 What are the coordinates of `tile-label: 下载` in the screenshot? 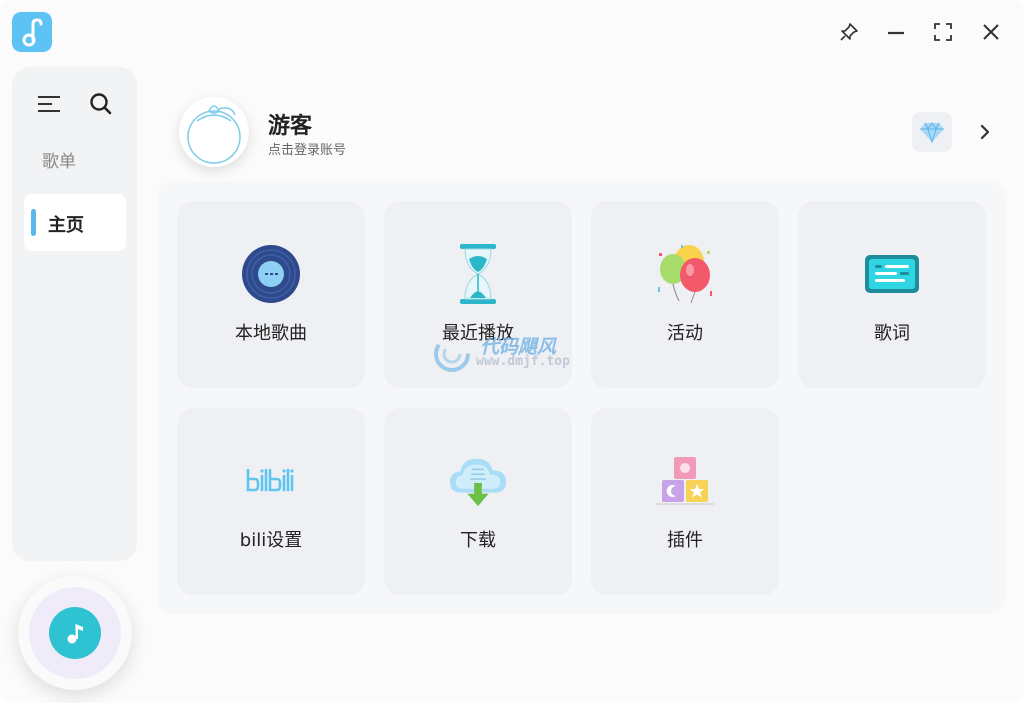 It's located at (478, 540).